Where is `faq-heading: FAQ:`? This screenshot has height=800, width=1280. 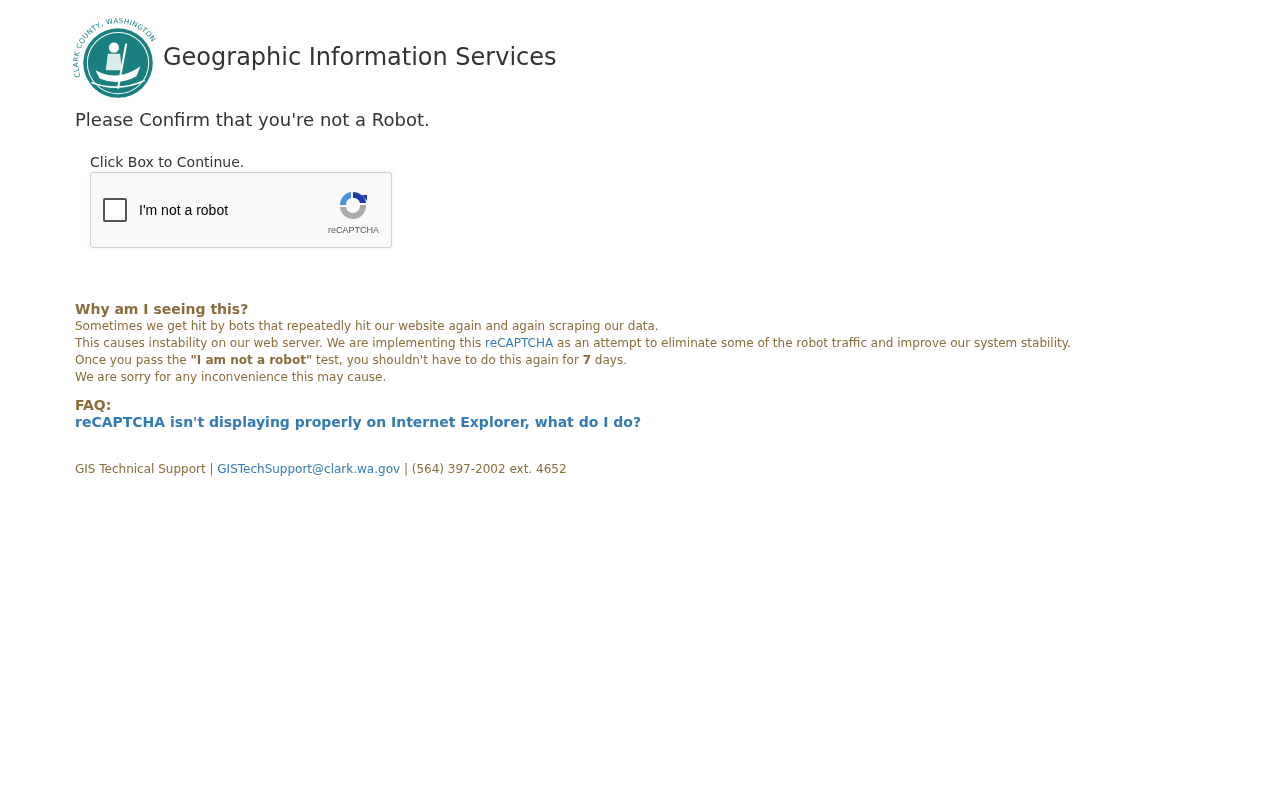 faq-heading: FAQ: is located at coordinates (93, 405).